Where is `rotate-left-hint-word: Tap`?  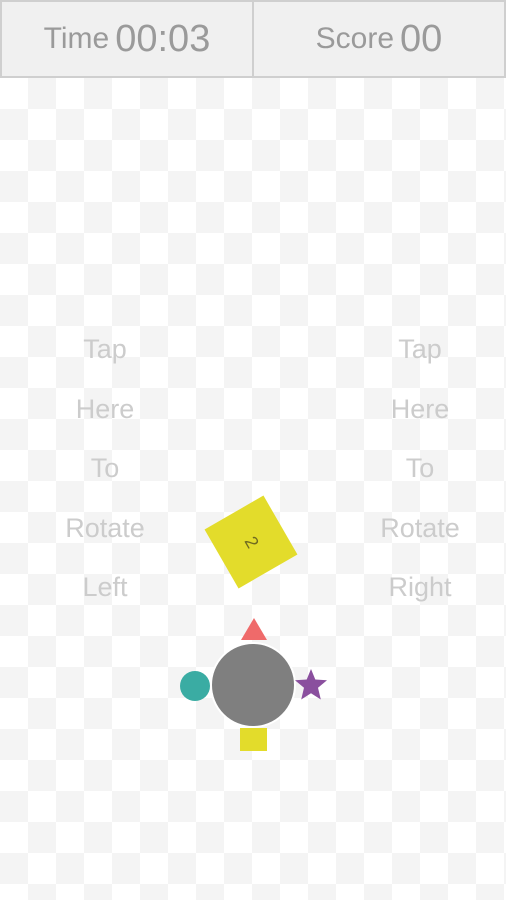 rotate-left-hint-word: Tap is located at coordinates (105, 349).